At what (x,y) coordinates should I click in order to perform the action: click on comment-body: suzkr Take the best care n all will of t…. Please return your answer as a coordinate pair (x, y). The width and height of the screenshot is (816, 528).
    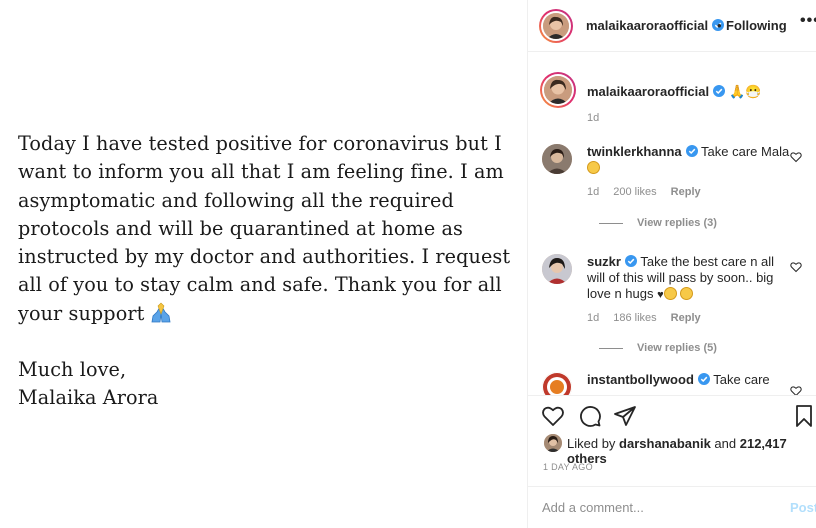
    Looking at the image, I should click on (689, 278).